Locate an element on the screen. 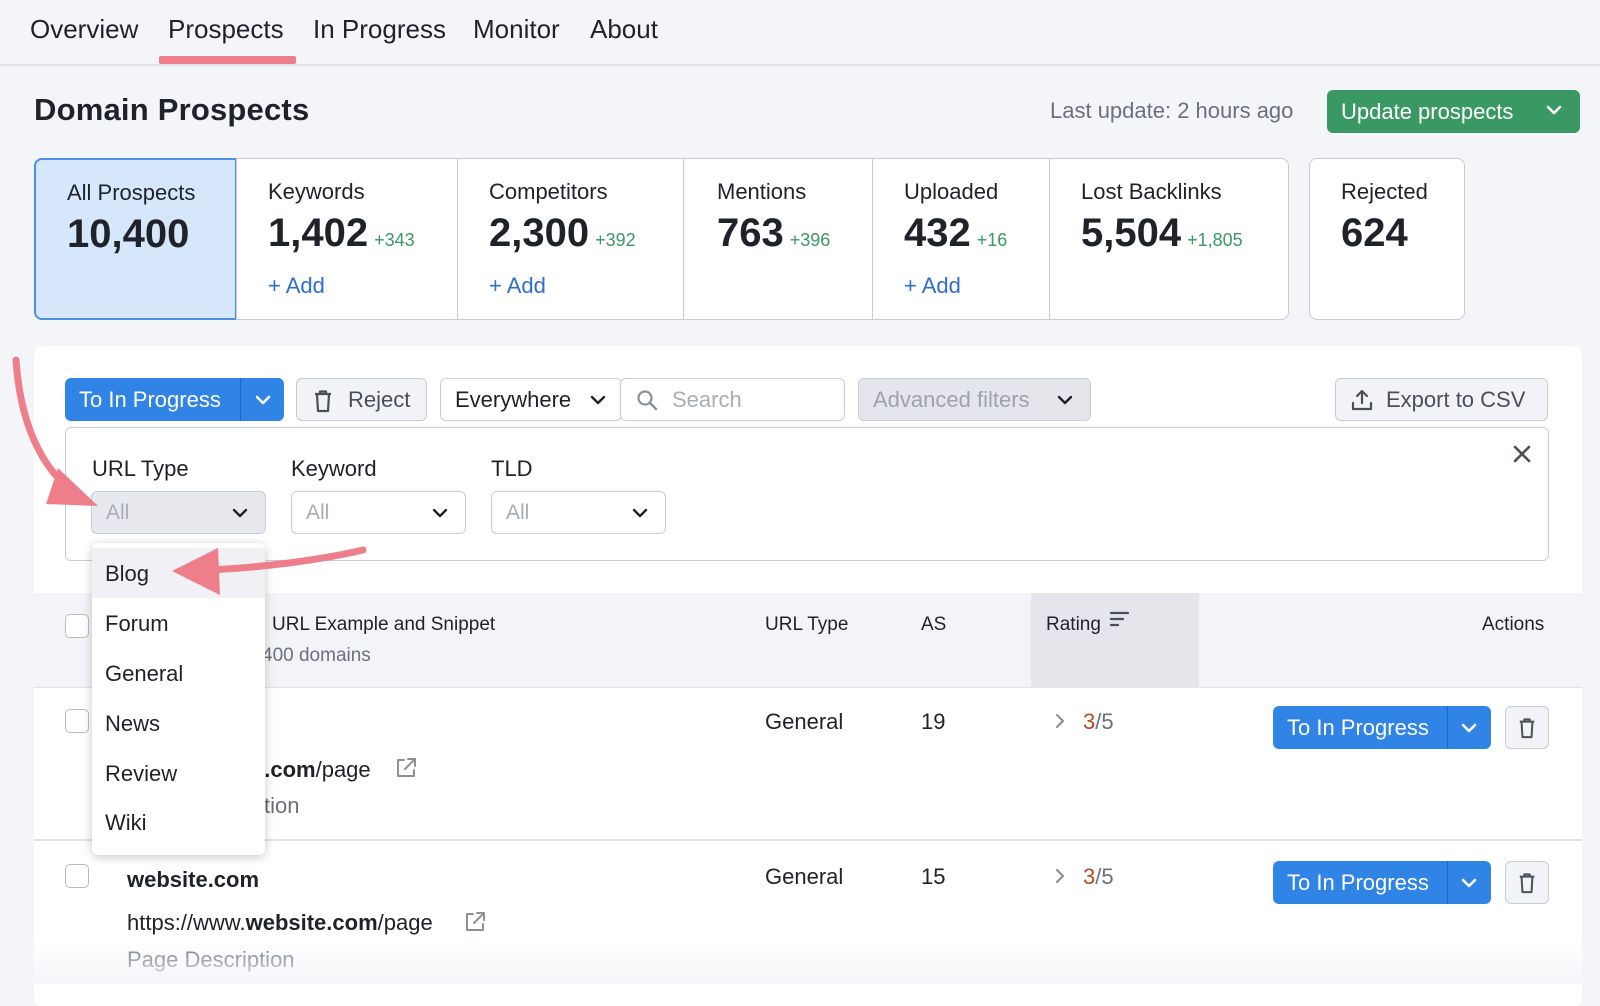 Image resolution: width=1600 pixels, height=1006 pixels. stat-value-wrap: 432 +16 is located at coordinates (955, 233).